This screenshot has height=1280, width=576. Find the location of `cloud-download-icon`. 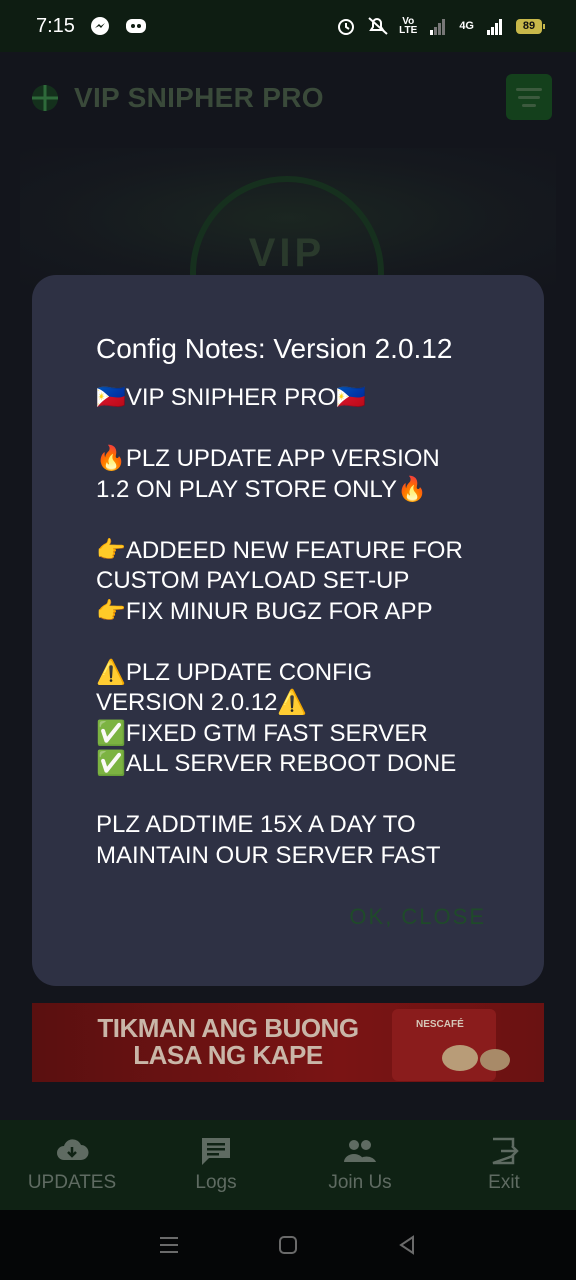

cloud-download-icon is located at coordinates (73, 1149).